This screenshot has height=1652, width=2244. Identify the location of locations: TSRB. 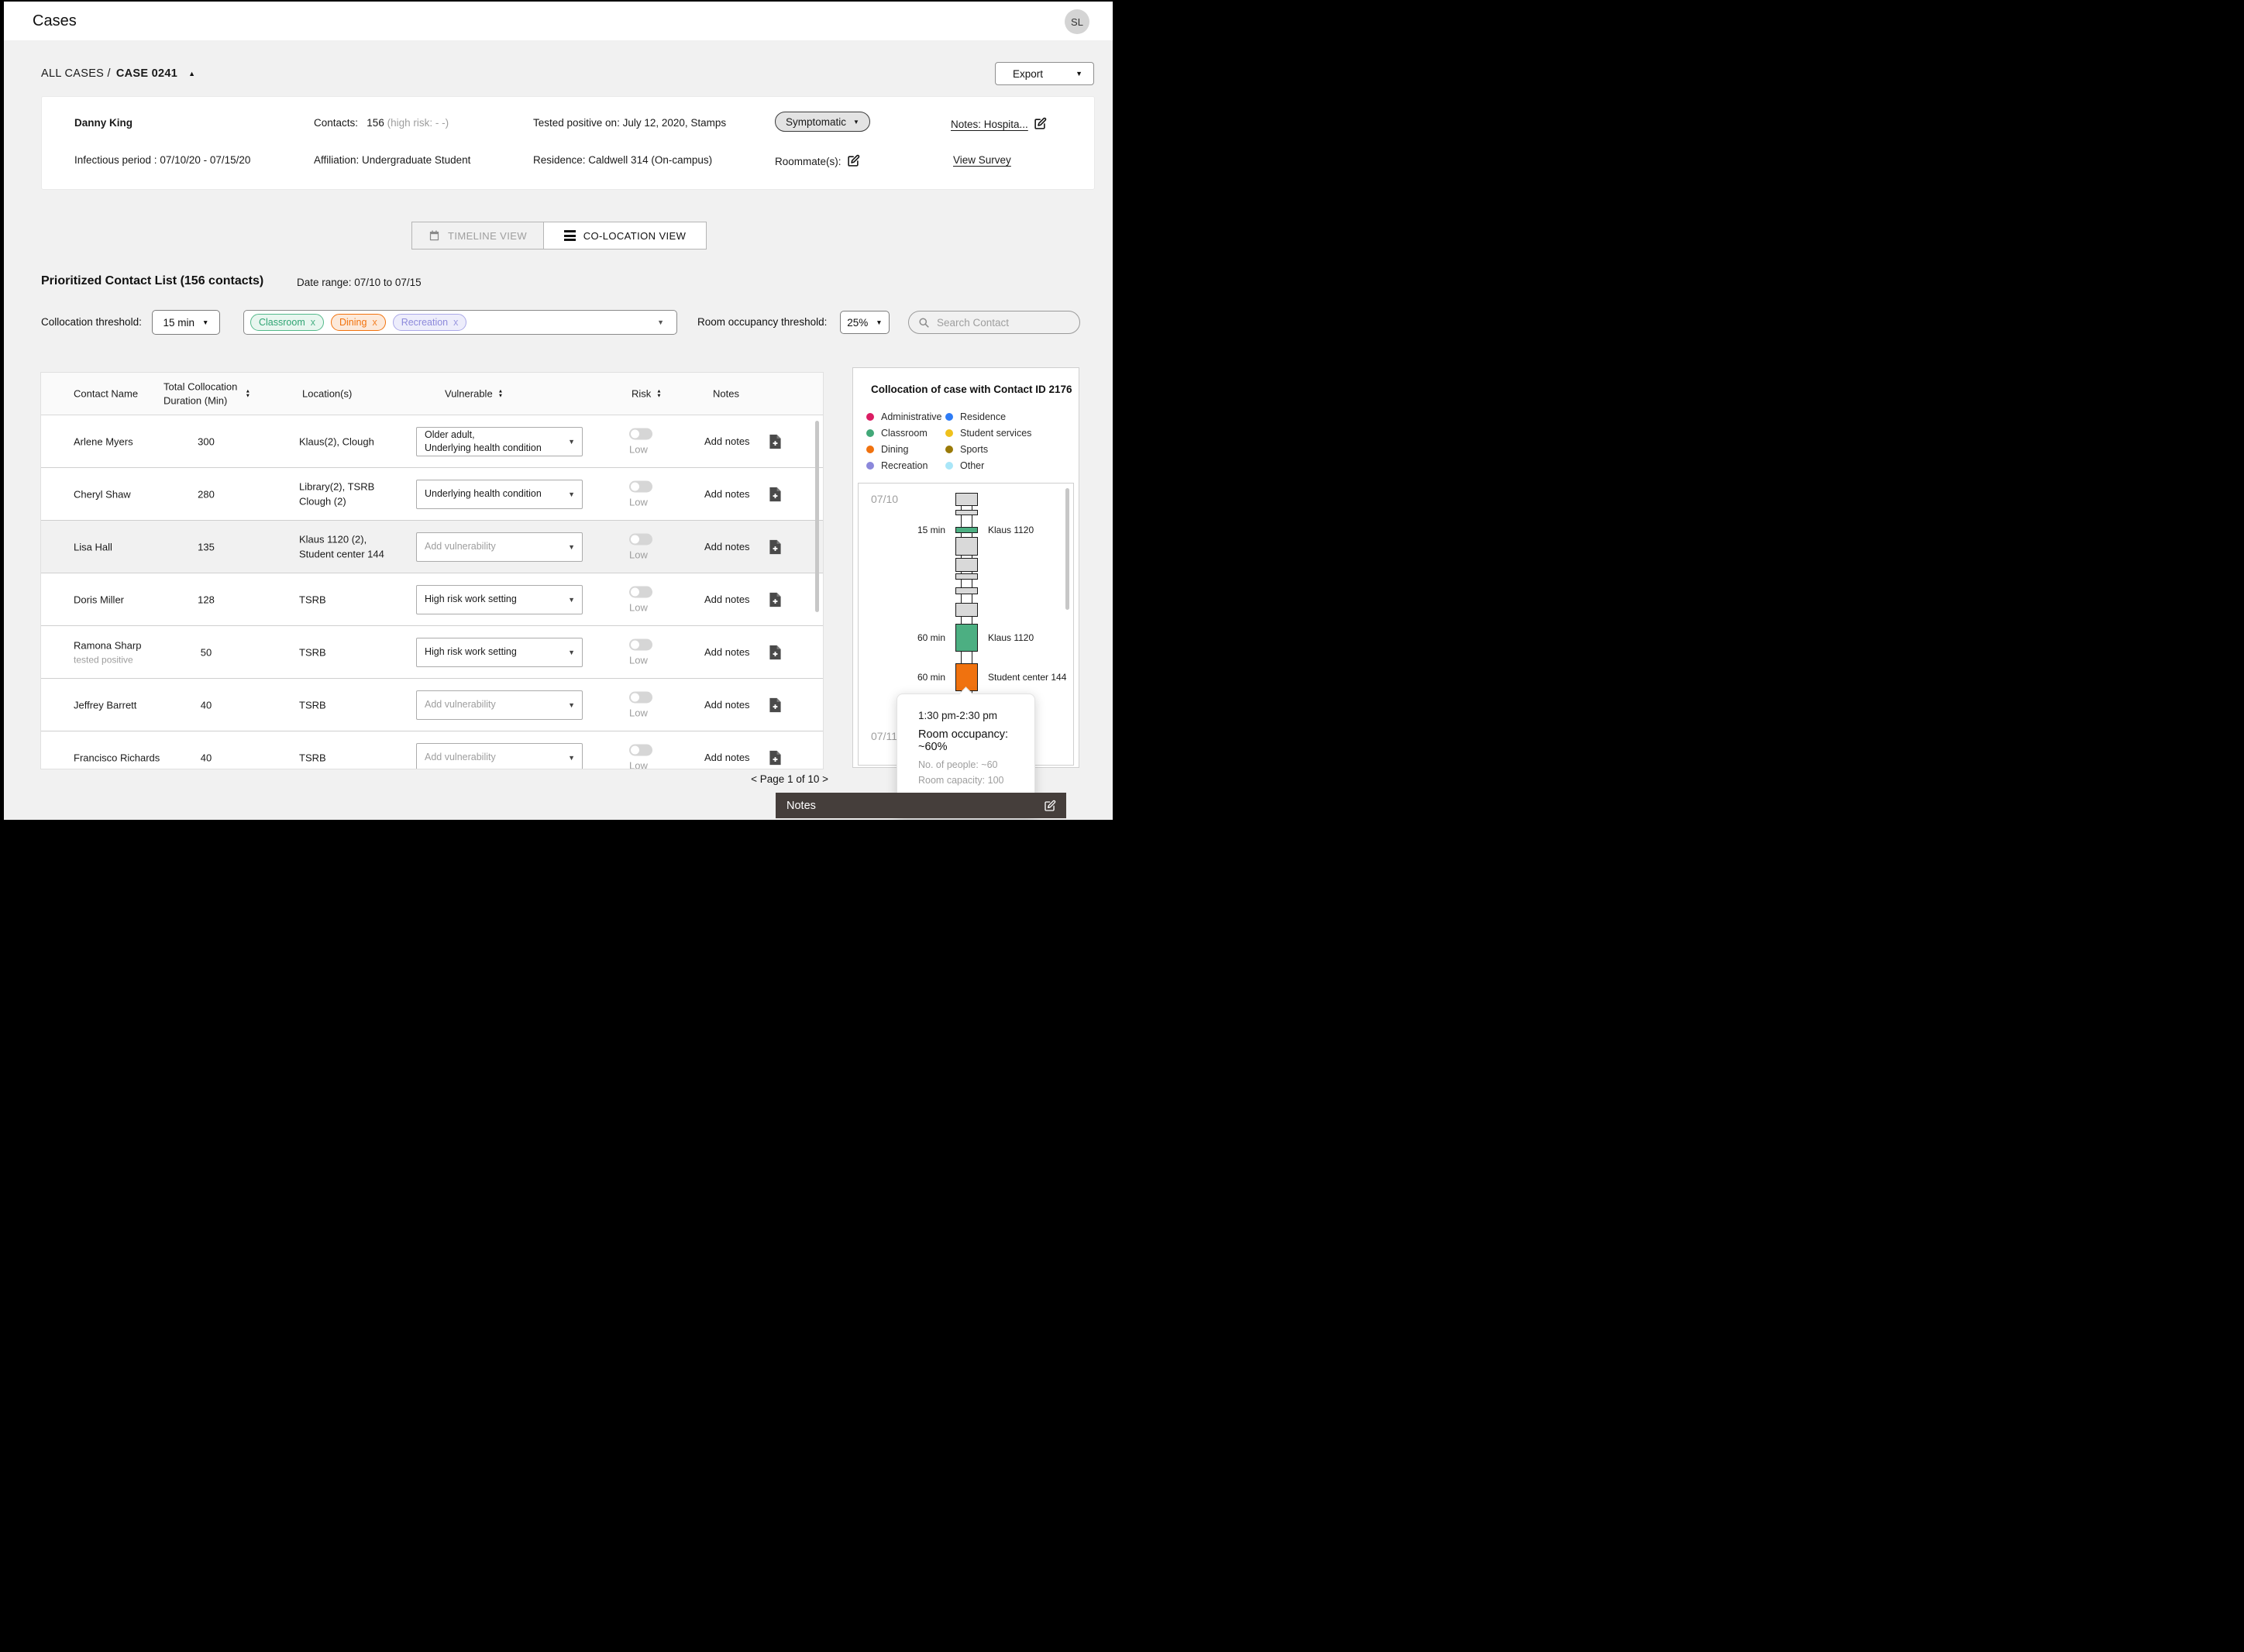
(312, 651).